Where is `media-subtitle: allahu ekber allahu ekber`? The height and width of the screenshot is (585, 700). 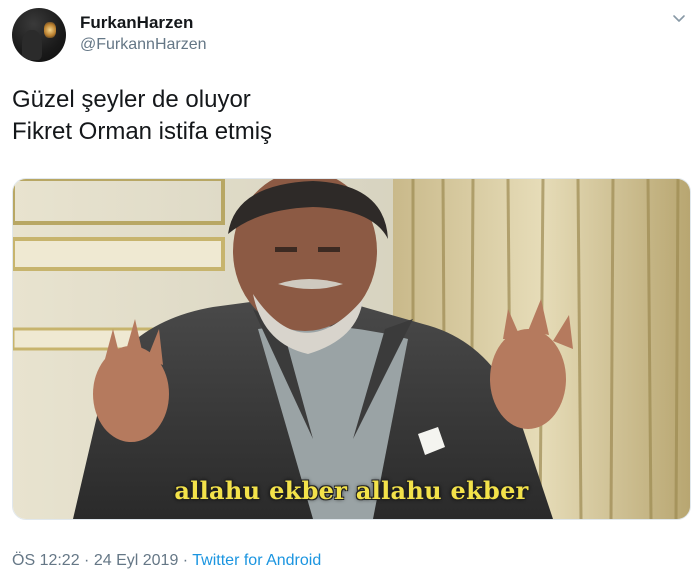
media-subtitle: allahu ekber allahu ekber is located at coordinates (351, 490).